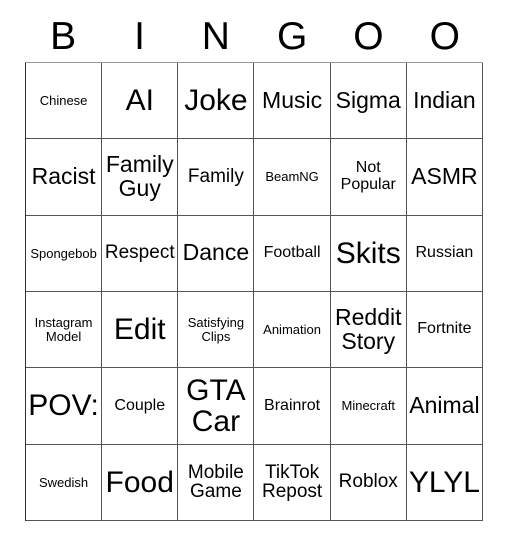 The height and width of the screenshot is (544, 506). I want to click on bingo-cell-label: Instagram Model, so click(63, 329).